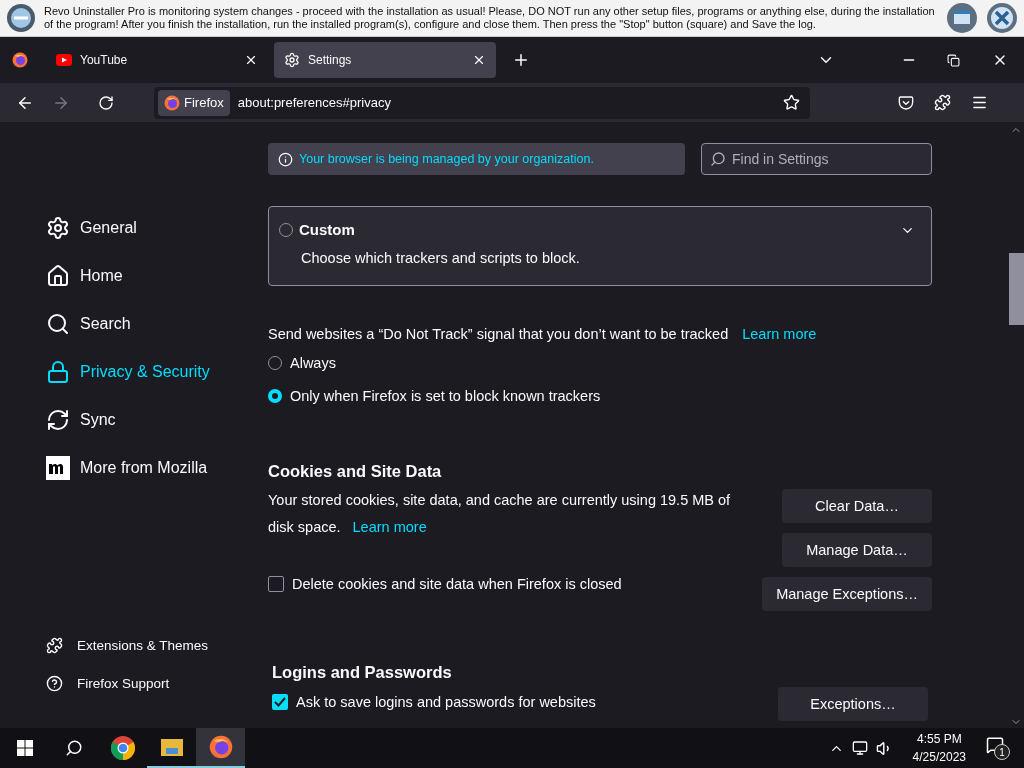 The image size is (1024, 768). What do you see at coordinates (446, 159) in the screenshot?
I see `notice-text: Your browser is being managed by your organization.` at bounding box center [446, 159].